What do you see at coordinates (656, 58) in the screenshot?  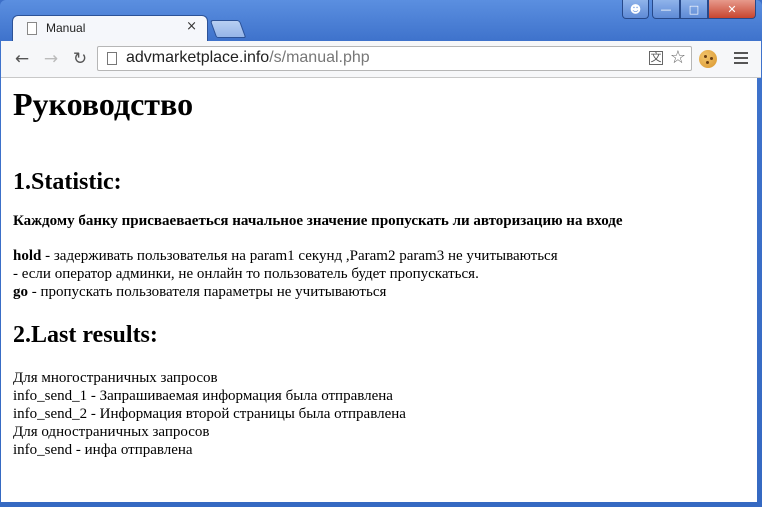 I see `translate-icon: 文` at bounding box center [656, 58].